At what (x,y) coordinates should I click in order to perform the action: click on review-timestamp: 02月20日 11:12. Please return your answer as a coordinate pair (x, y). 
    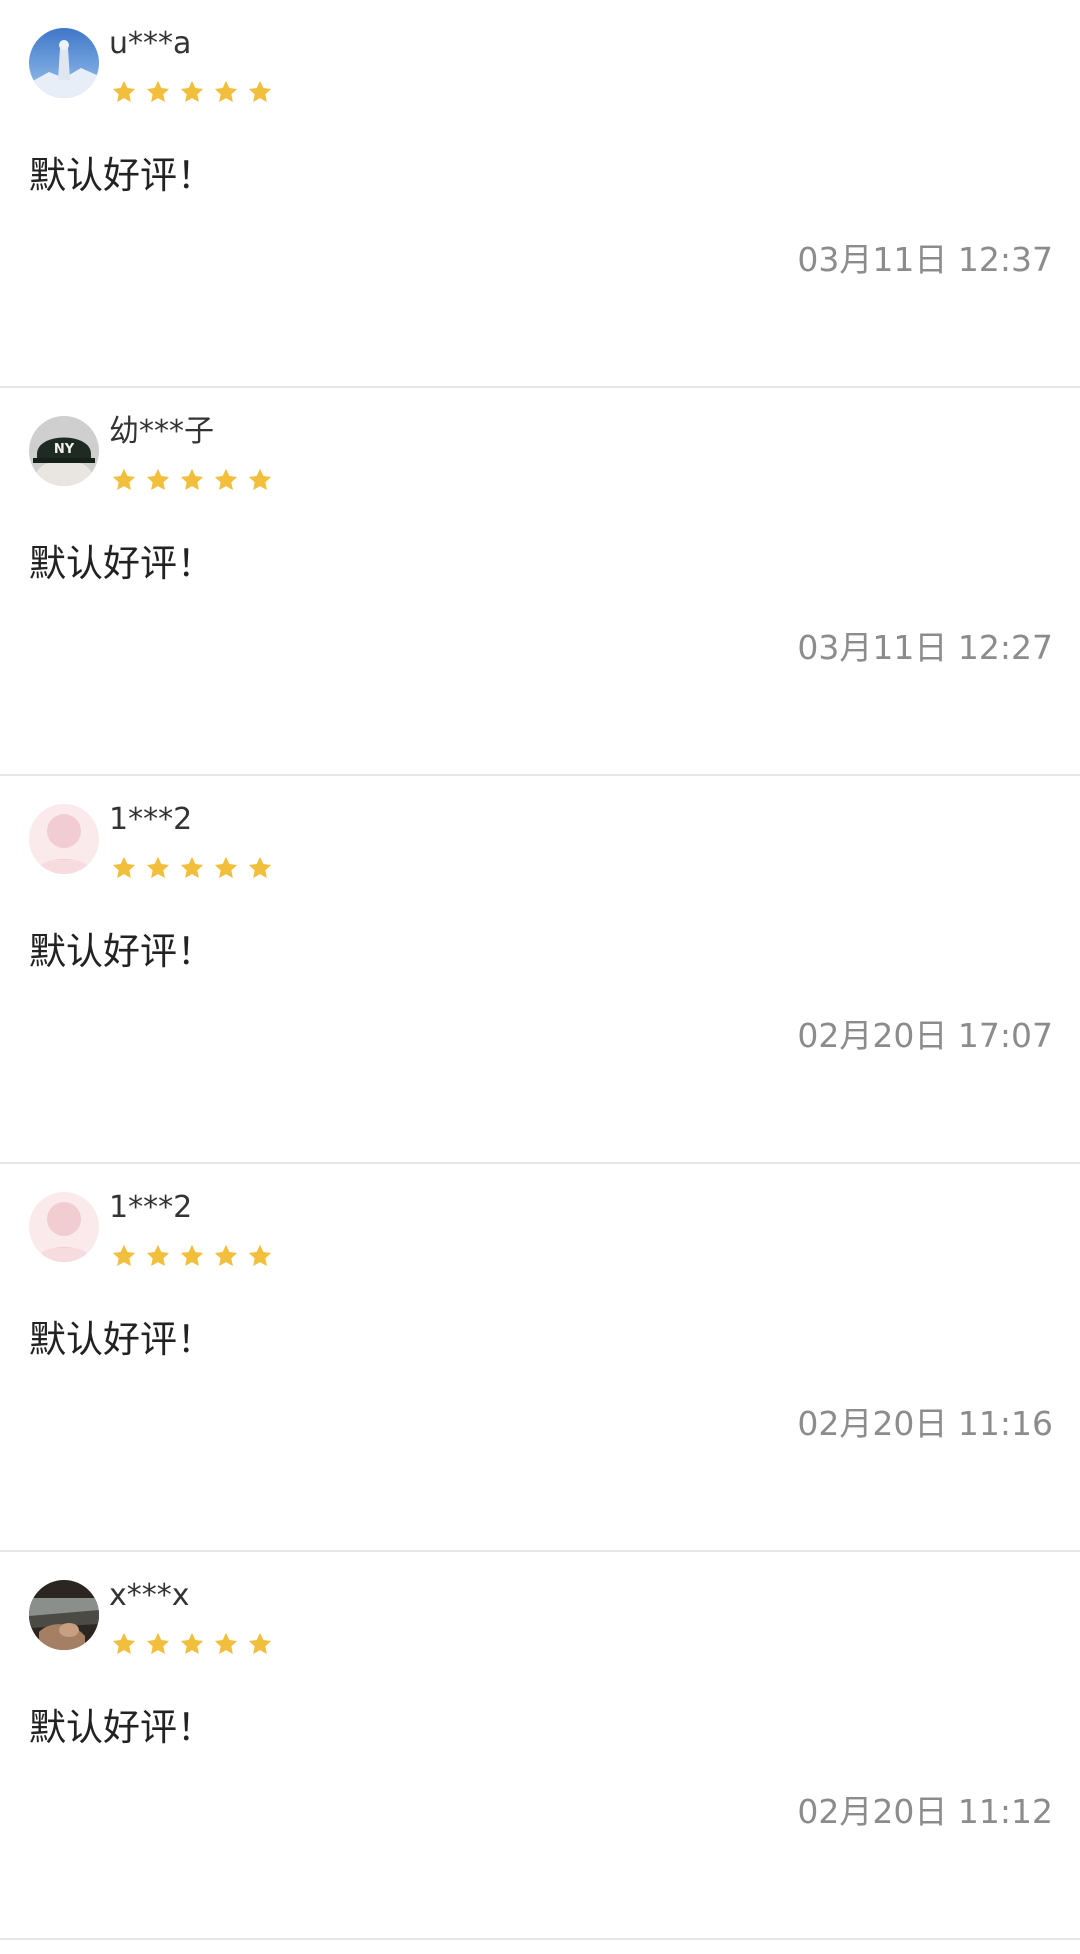
    Looking at the image, I should click on (925, 1811).